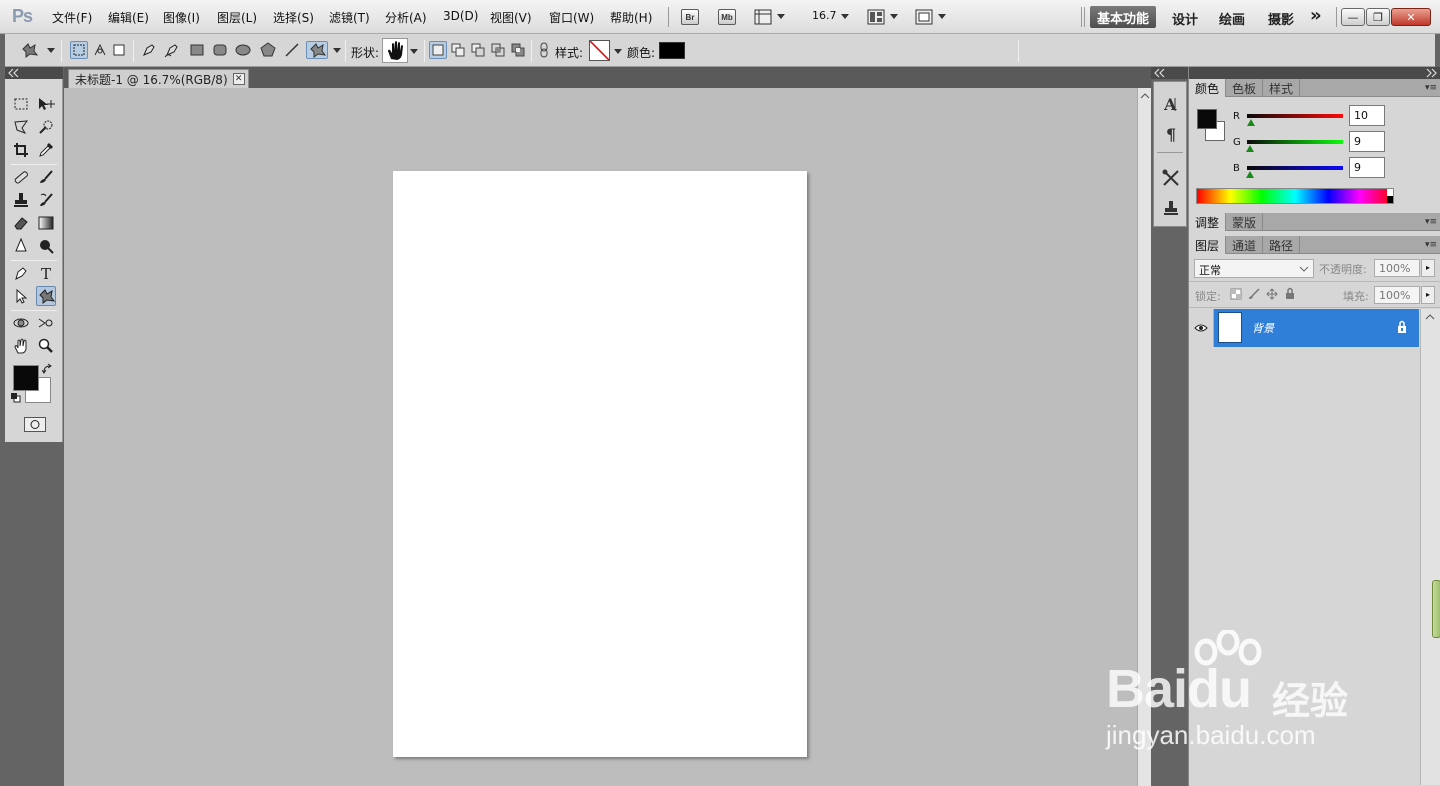 Image resolution: width=1440 pixels, height=786 pixels. What do you see at coordinates (26, 378) in the screenshot?
I see `foreground-color-swatch` at bounding box center [26, 378].